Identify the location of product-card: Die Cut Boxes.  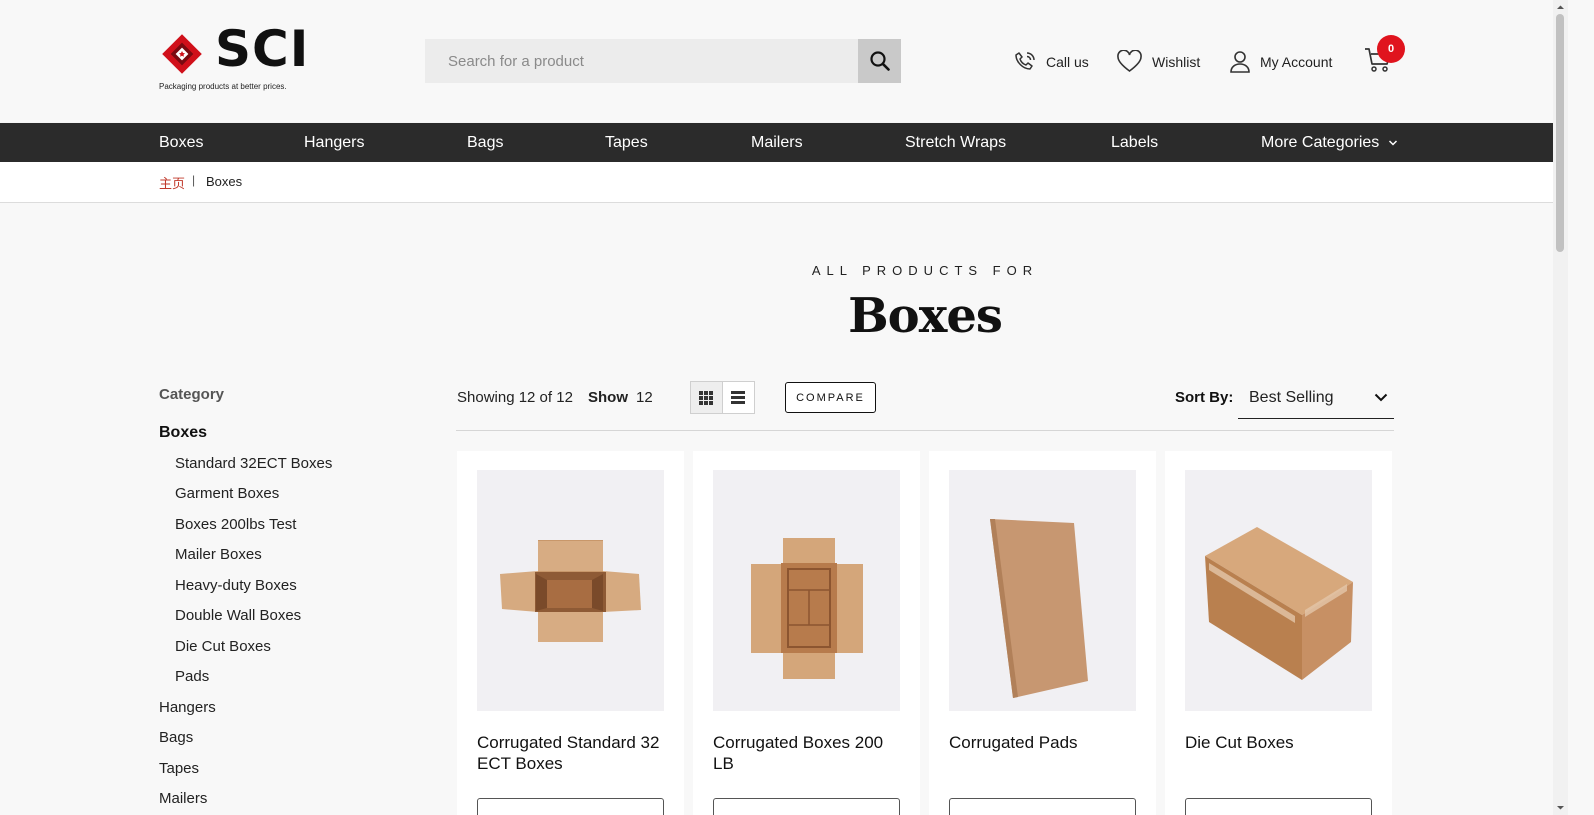
(1278, 633).